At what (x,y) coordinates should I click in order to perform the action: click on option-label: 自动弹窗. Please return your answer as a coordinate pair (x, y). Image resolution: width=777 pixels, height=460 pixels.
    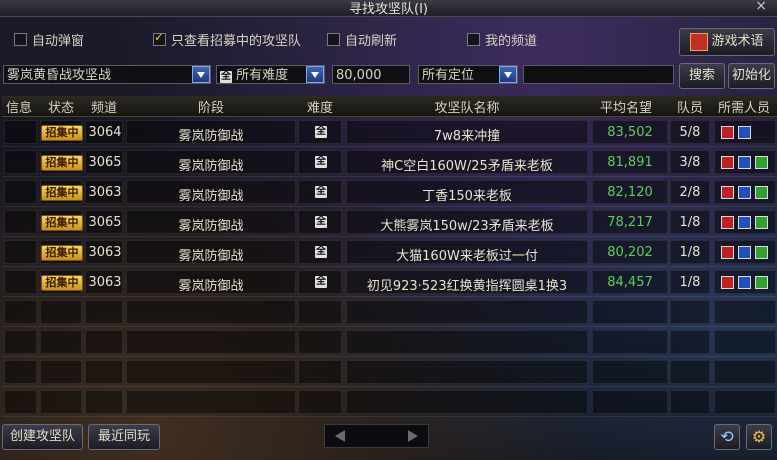
    Looking at the image, I should click on (58, 41).